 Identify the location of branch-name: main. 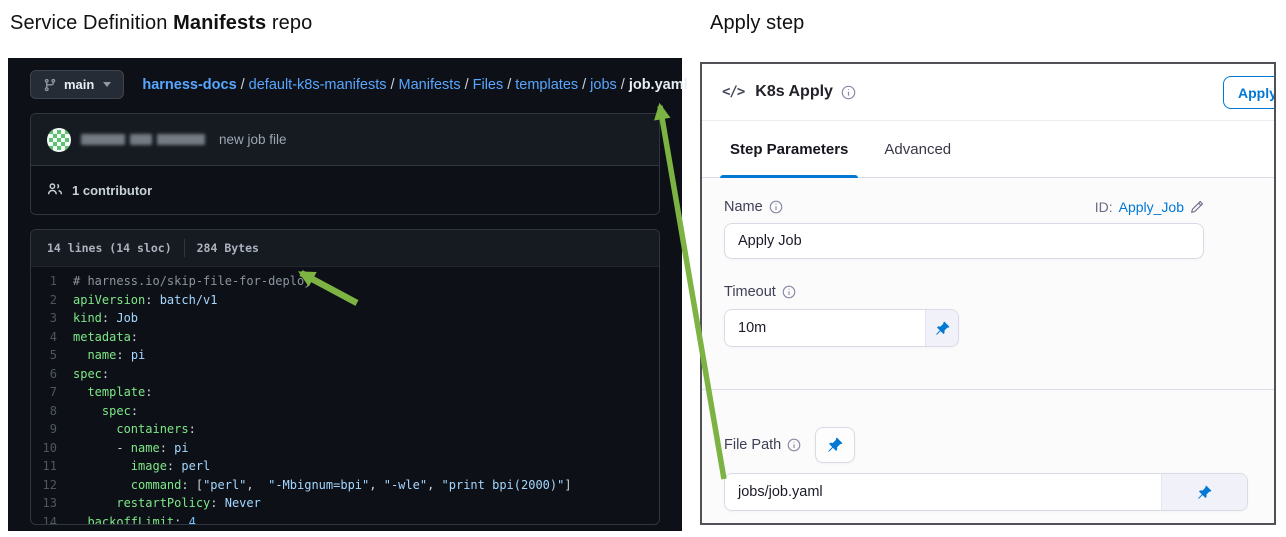
(79, 84).